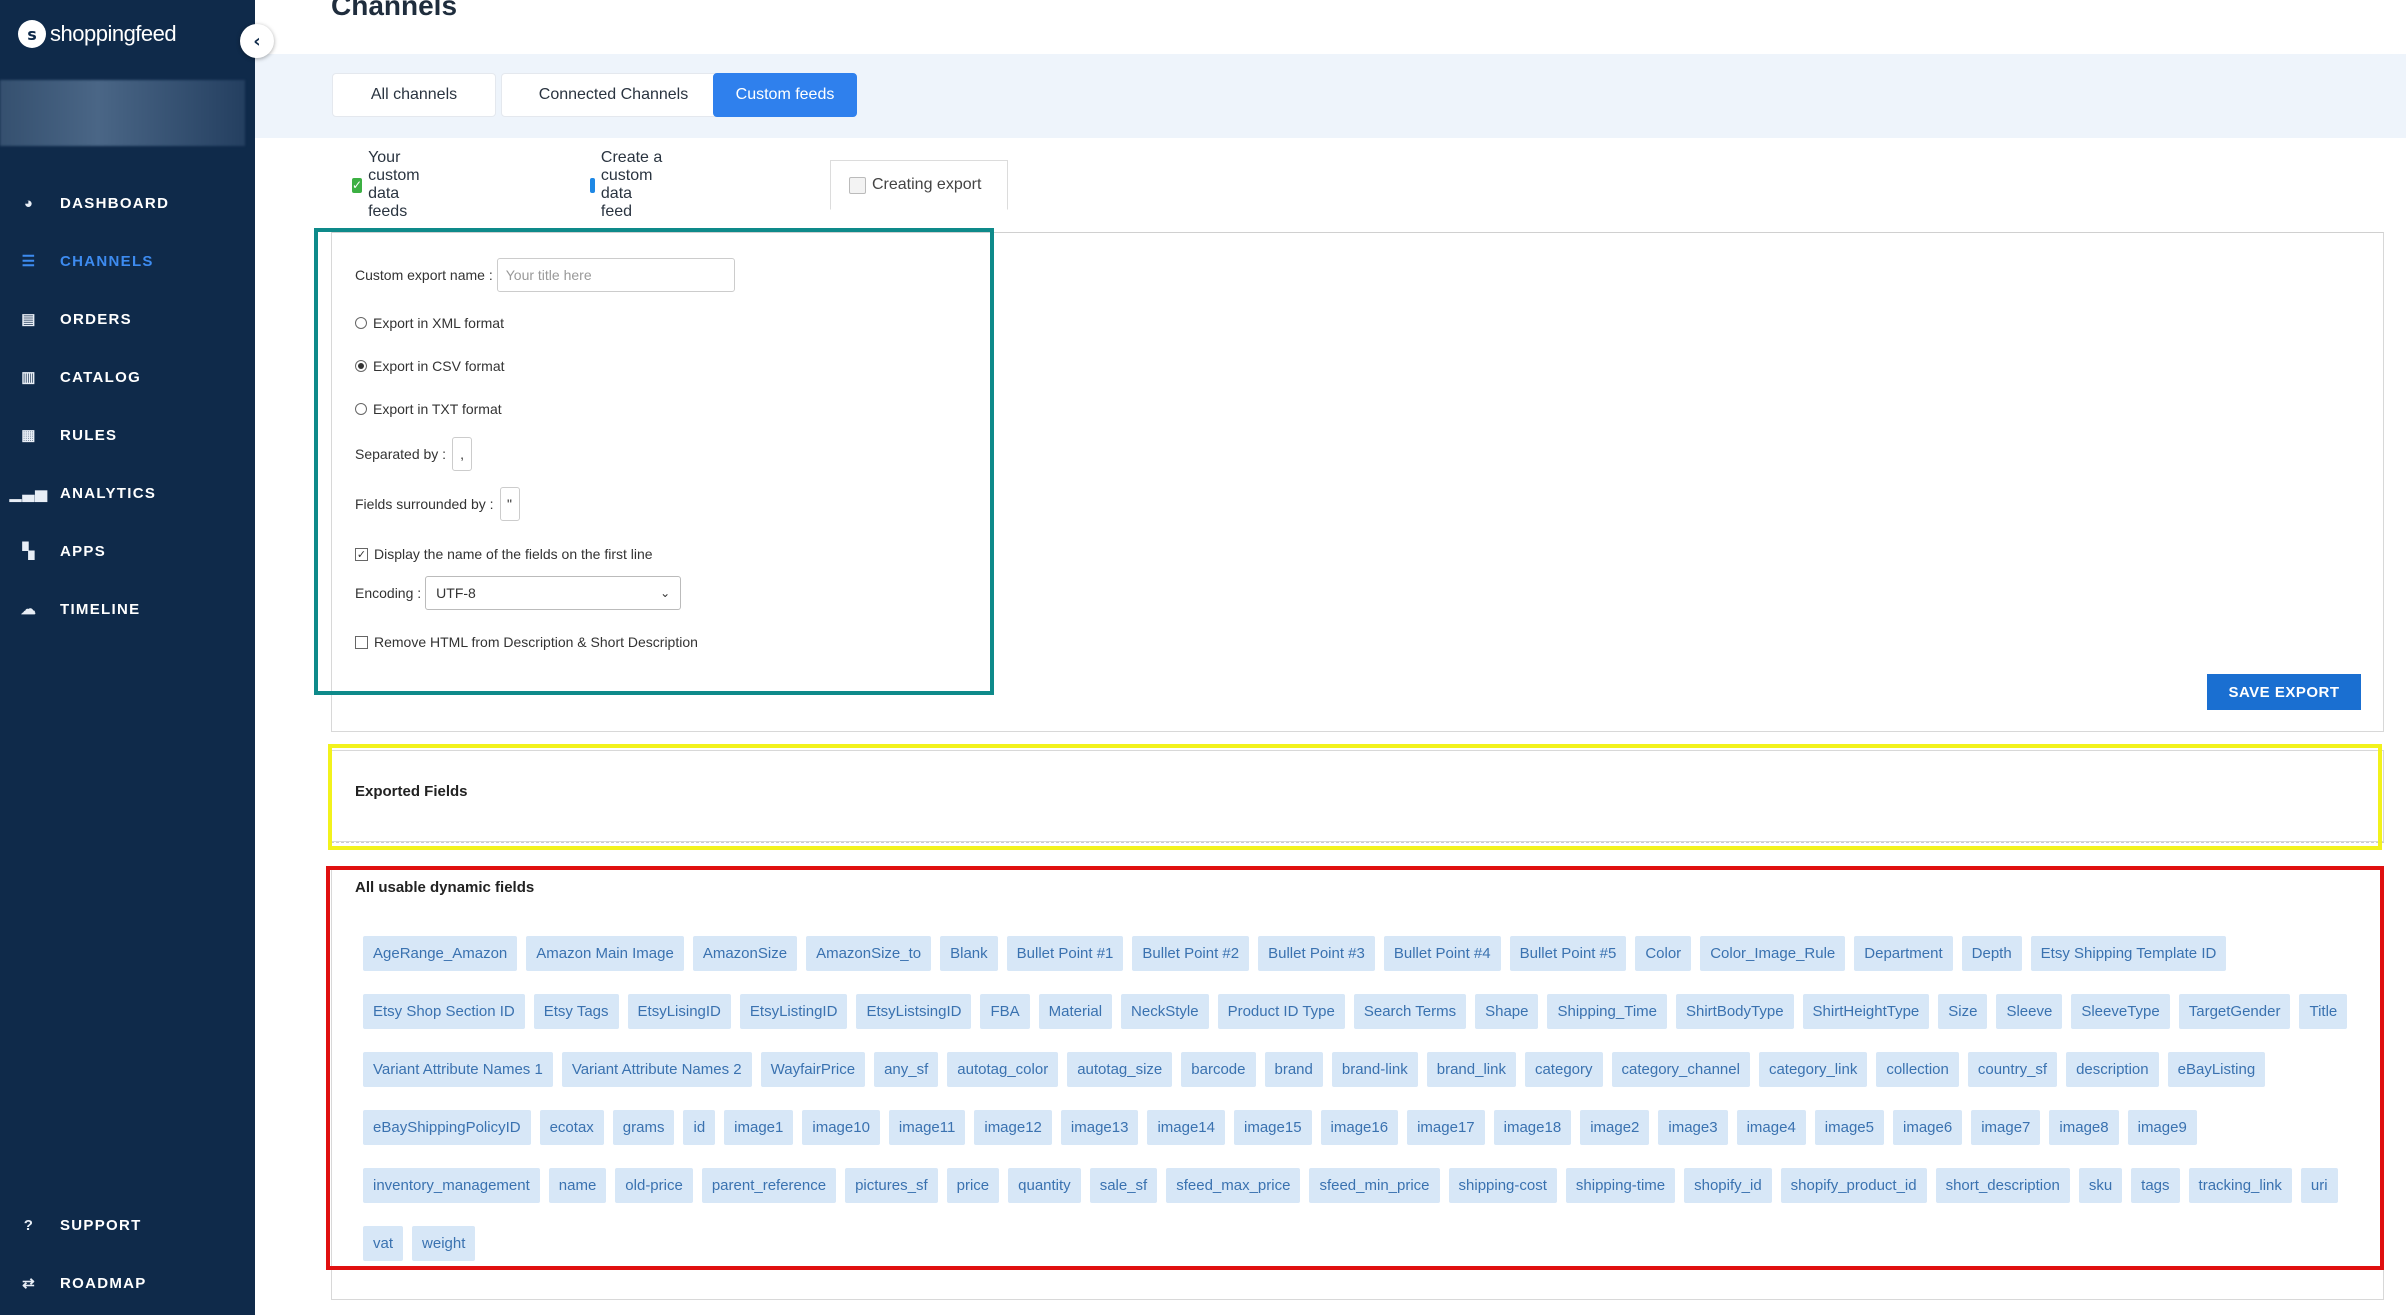  I want to click on subtab-label: Your custom data feeds, so click(394, 184).